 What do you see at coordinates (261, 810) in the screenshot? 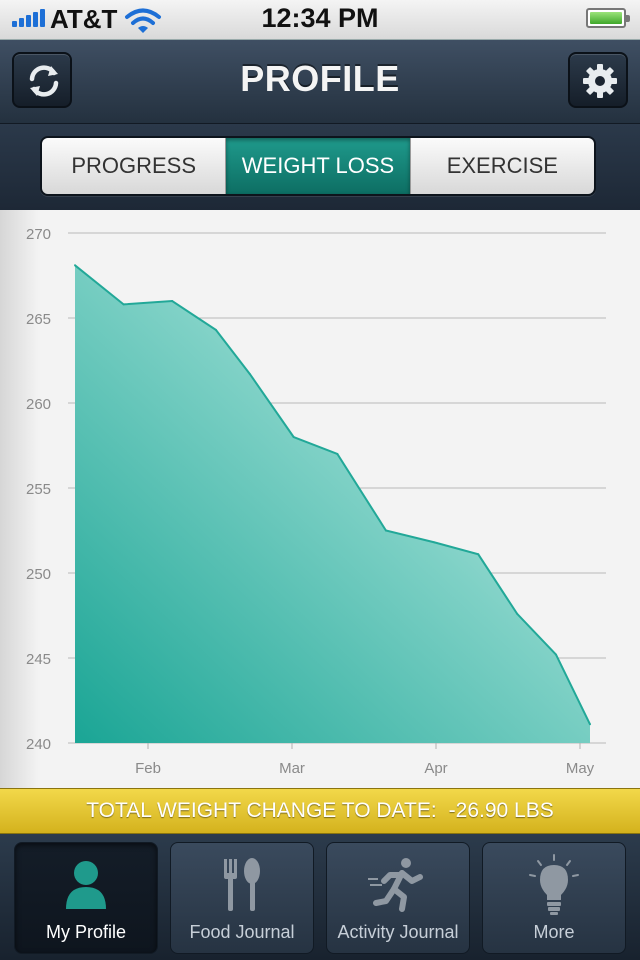
I see `total-label: TOTAL WEIGHT CHANGE TO DATE:` at bounding box center [261, 810].